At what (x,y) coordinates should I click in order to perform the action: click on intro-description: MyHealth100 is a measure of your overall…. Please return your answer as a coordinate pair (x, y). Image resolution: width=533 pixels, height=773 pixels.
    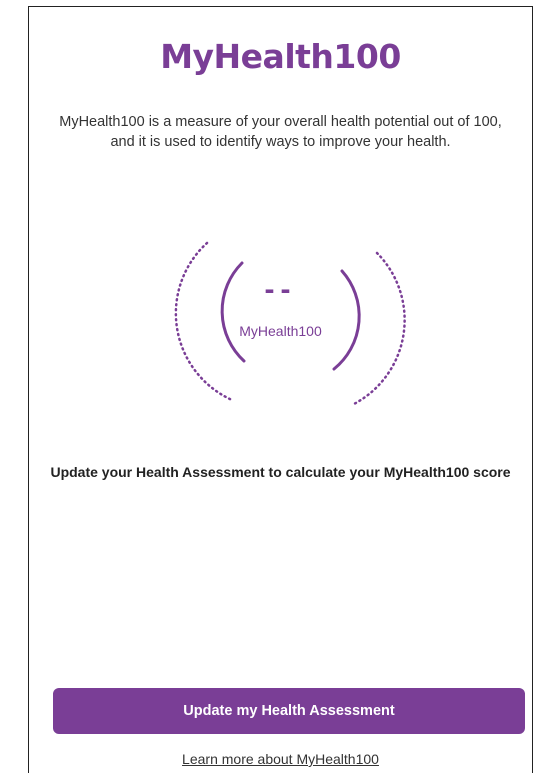
    Looking at the image, I should click on (280, 132).